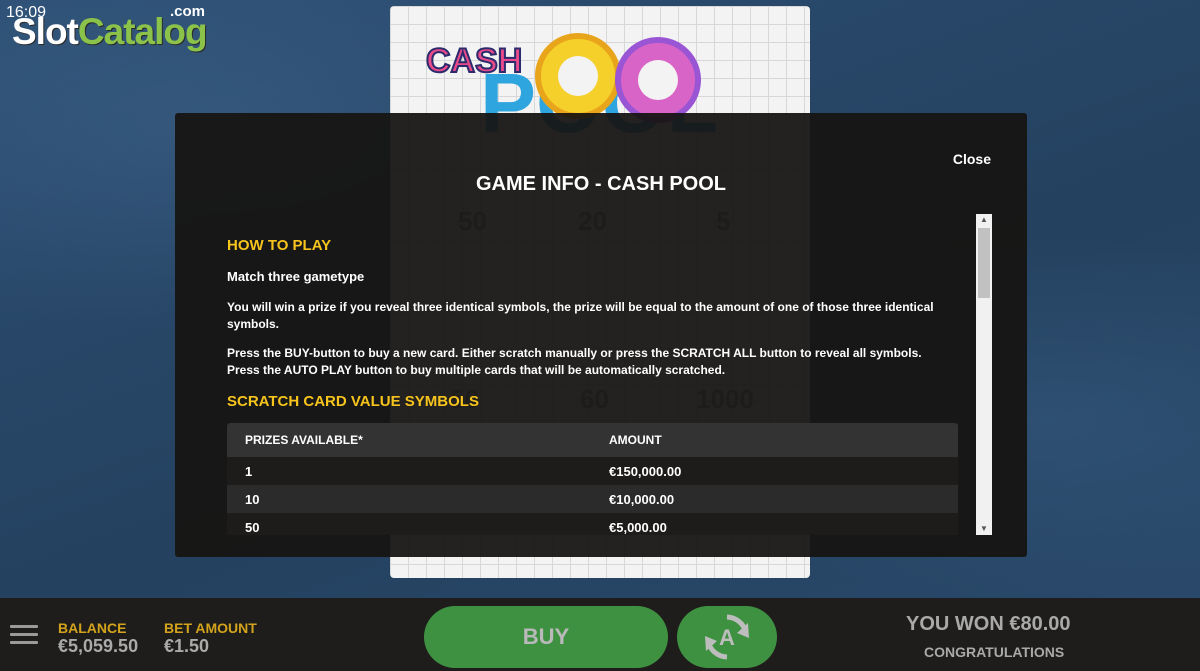 The width and height of the screenshot is (1200, 671). I want to click on autoplay-button: A, so click(727, 637).